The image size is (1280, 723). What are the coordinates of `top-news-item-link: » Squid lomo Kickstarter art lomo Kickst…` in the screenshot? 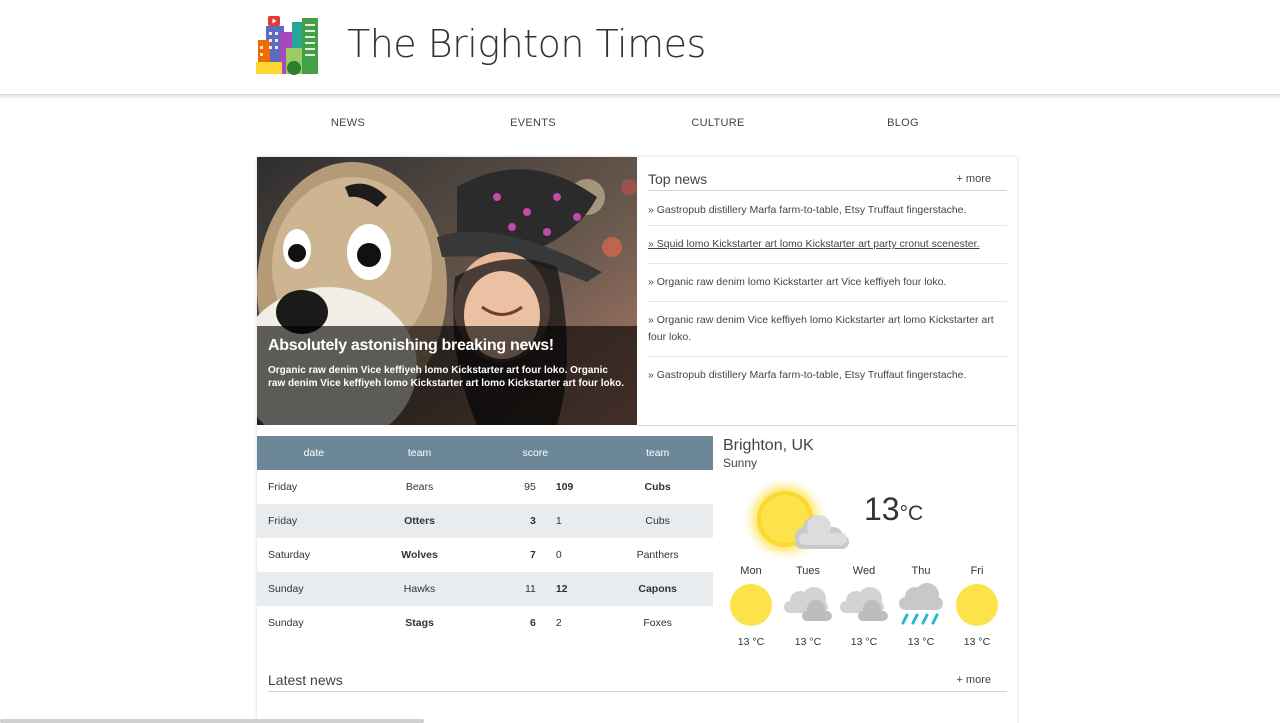 It's located at (813, 244).